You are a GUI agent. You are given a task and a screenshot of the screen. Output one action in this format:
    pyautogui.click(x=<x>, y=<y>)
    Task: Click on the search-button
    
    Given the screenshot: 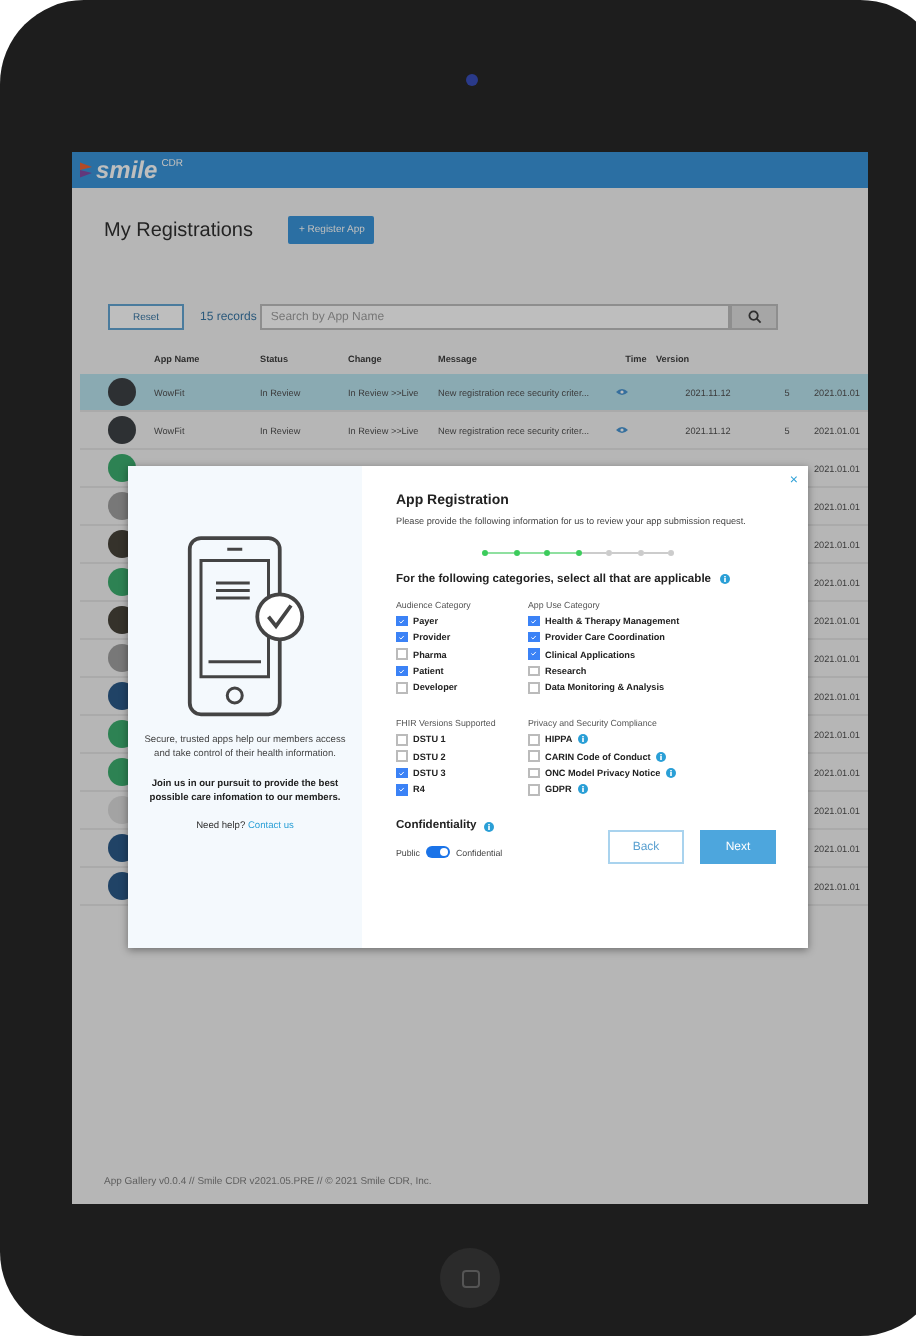 What is the action you would take?
    pyautogui.click(x=754, y=317)
    